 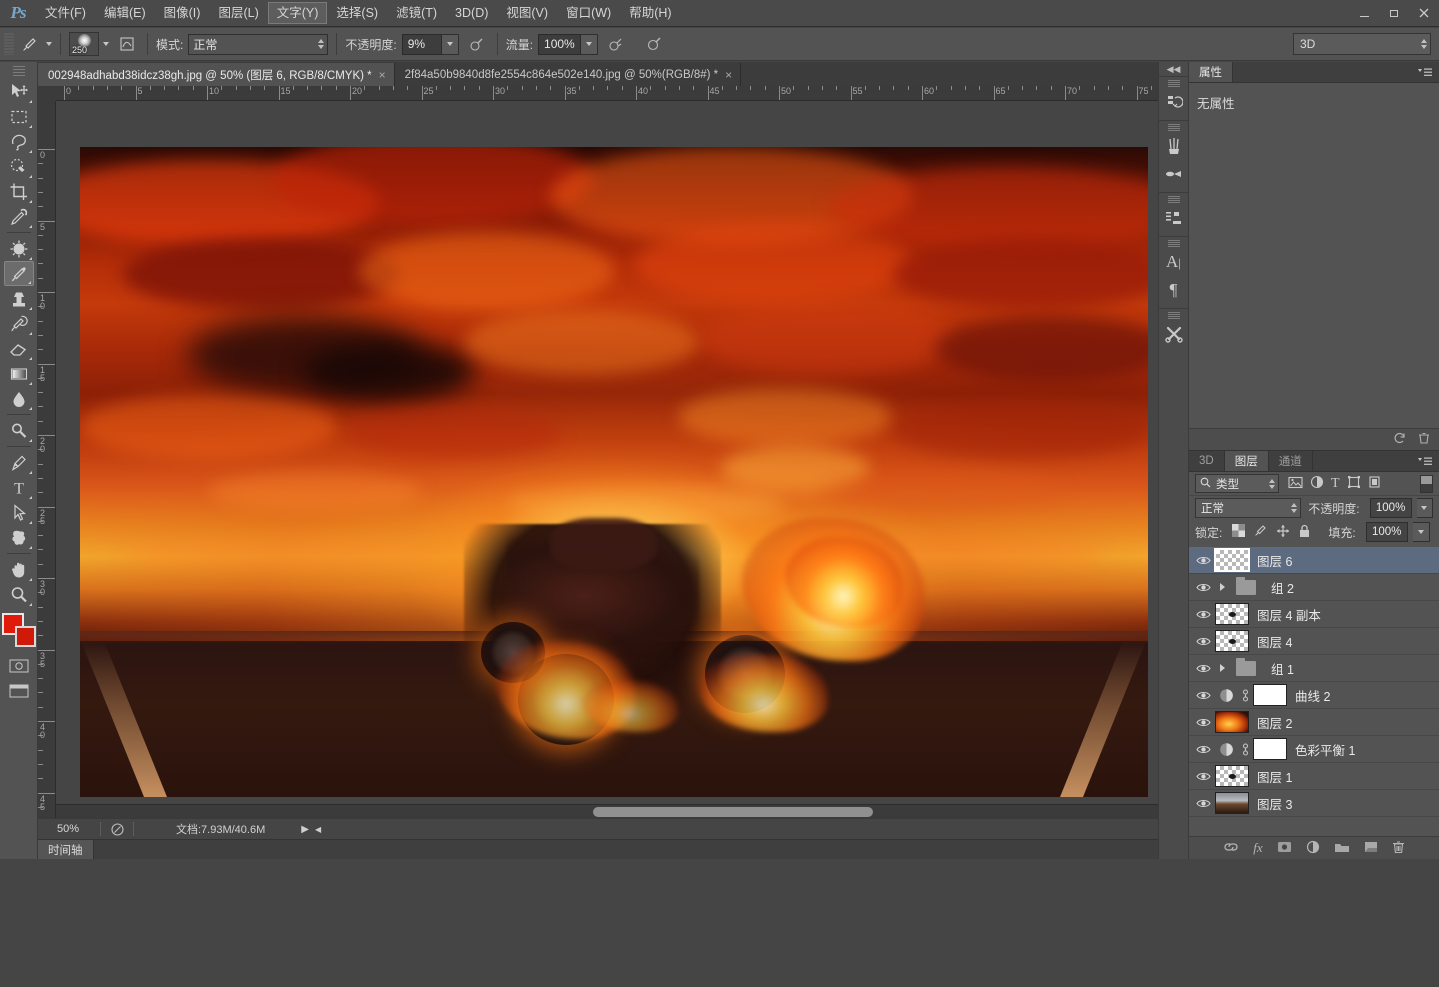 I want to click on filter-pixel-icon, so click(x=1295, y=484).